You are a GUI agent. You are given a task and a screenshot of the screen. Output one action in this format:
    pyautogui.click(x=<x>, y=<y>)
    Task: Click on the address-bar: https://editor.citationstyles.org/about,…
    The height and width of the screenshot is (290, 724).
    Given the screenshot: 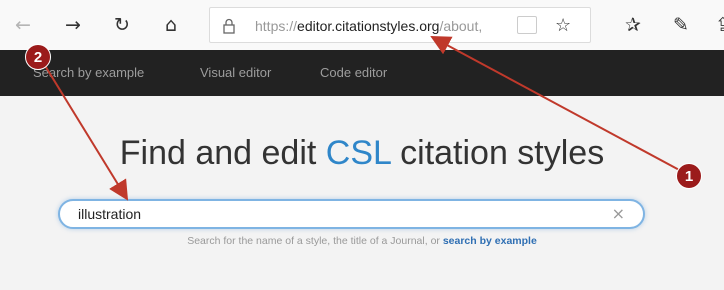 What is the action you would take?
    pyautogui.click(x=400, y=25)
    